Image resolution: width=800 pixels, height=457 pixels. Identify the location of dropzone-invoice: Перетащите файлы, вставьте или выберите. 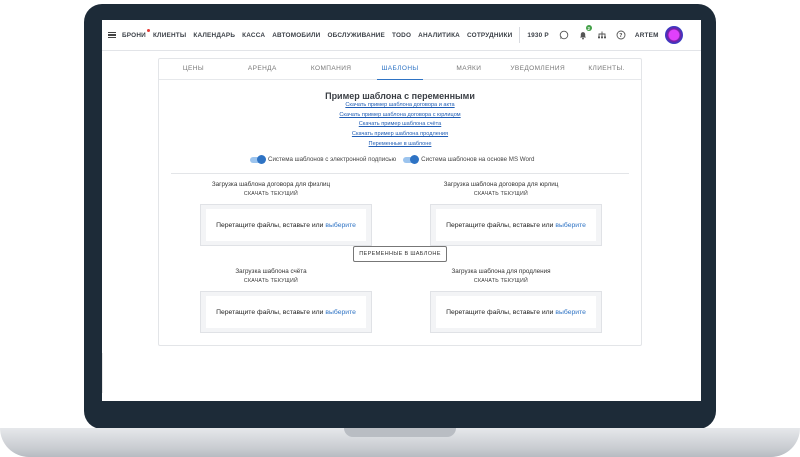
(286, 312).